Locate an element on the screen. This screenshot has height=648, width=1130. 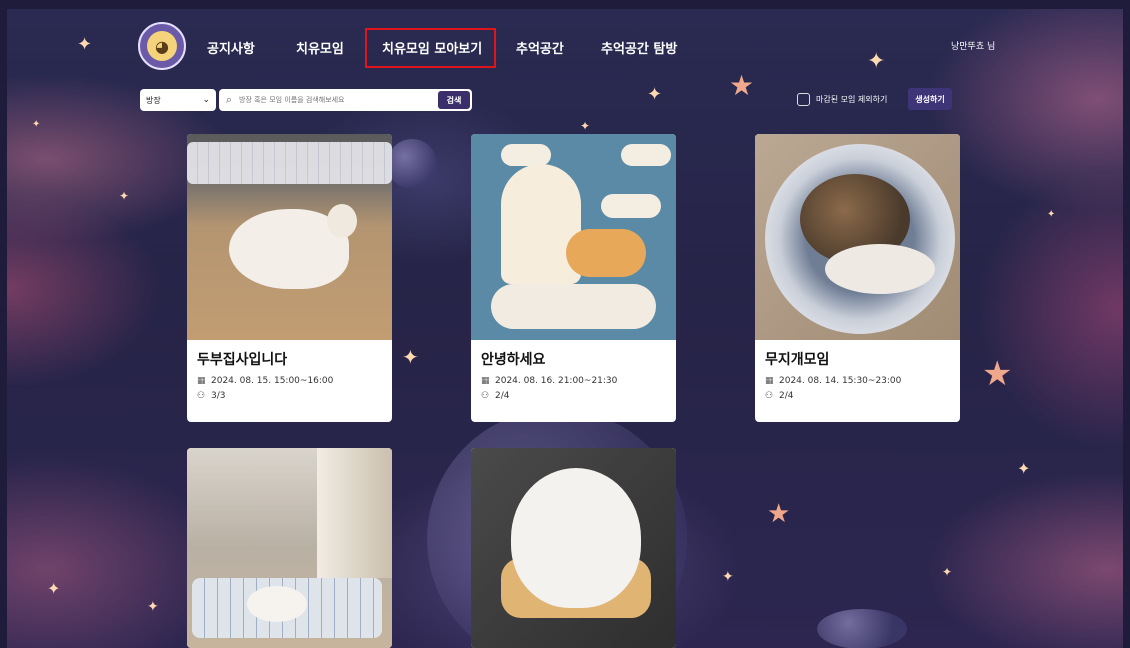
meeting-card: 두부집사입니다 ▦ 2024. 08. 15. 15:00~16:00 ⚇ 3/3 is located at coordinates (289, 278).